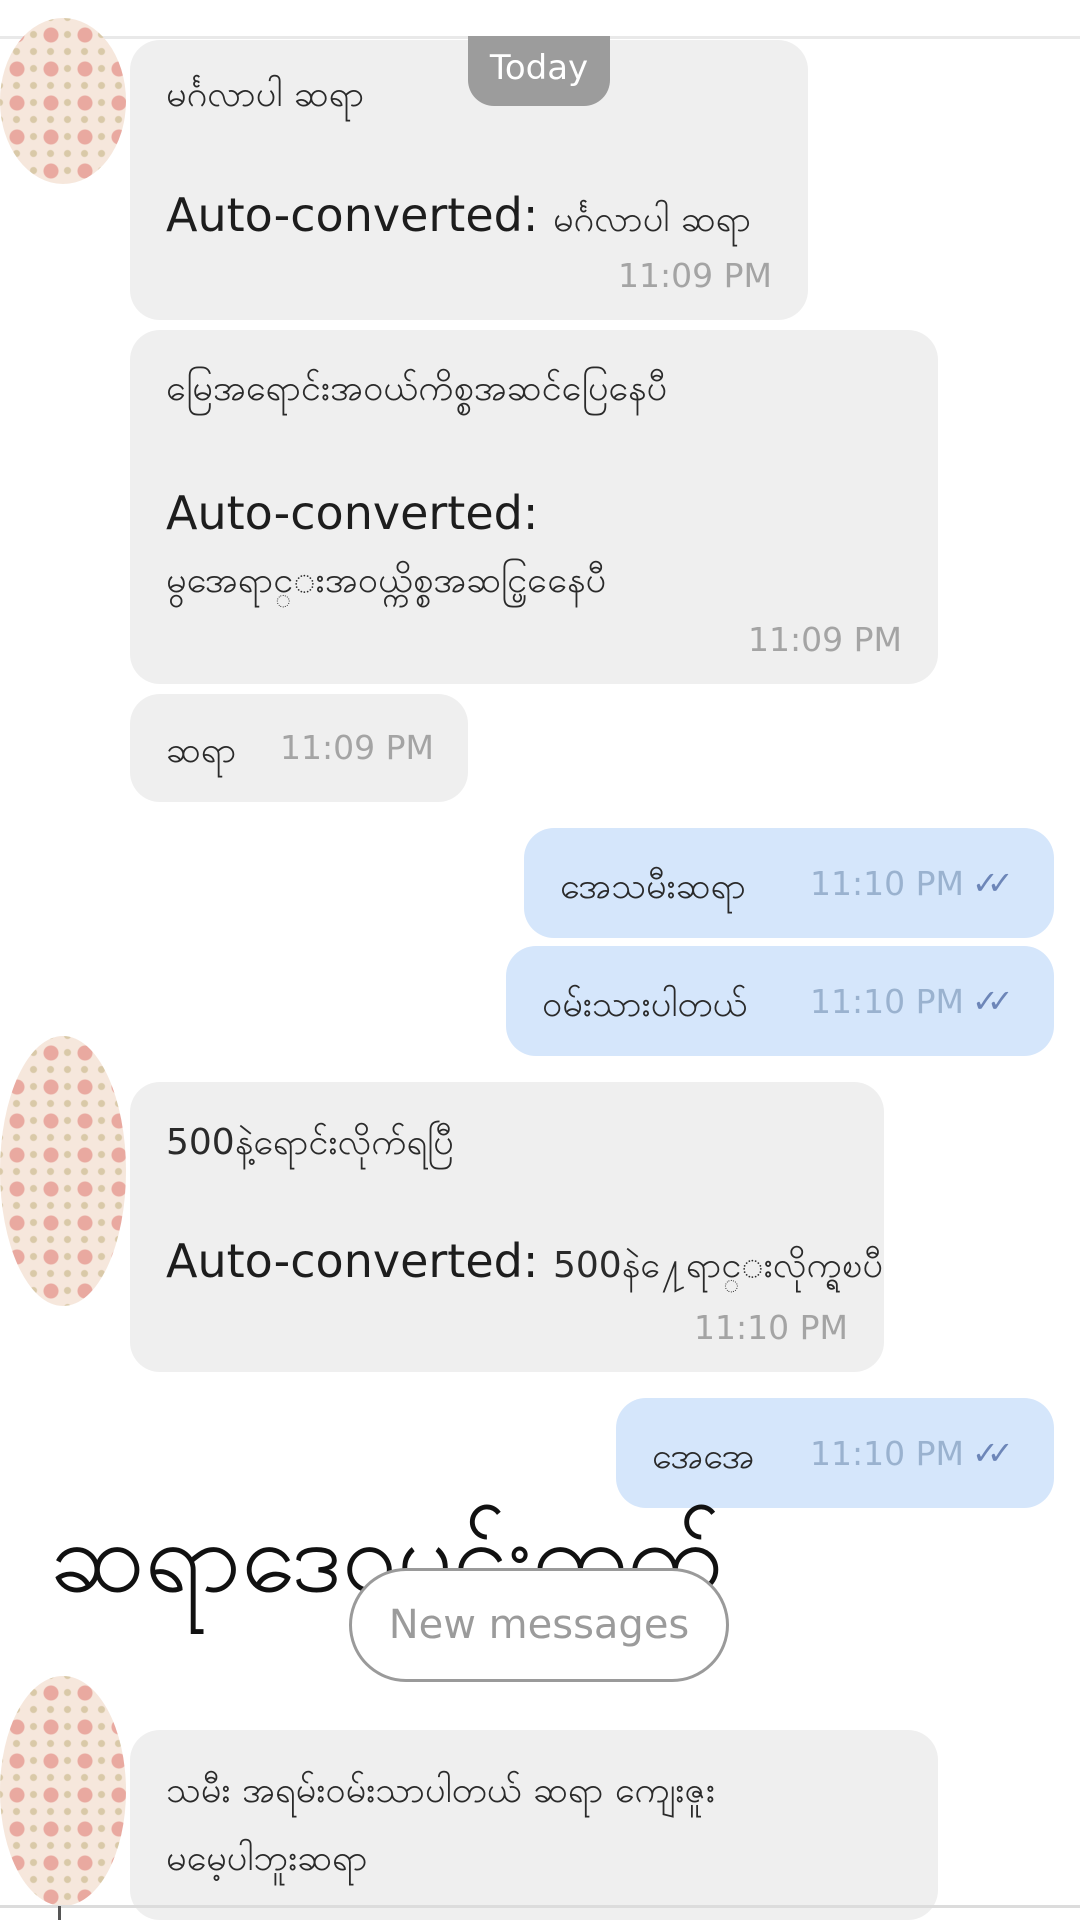  Describe the element at coordinates (59, 1913) in the screenshot. I see `text-cursor` at that location.